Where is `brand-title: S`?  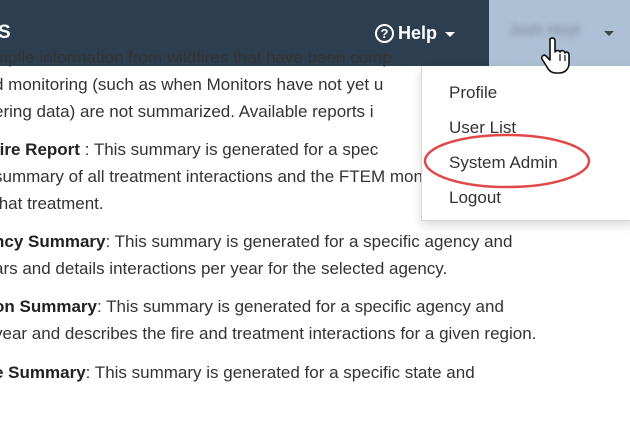
brand-title: S is located at coordinates (5, 33).